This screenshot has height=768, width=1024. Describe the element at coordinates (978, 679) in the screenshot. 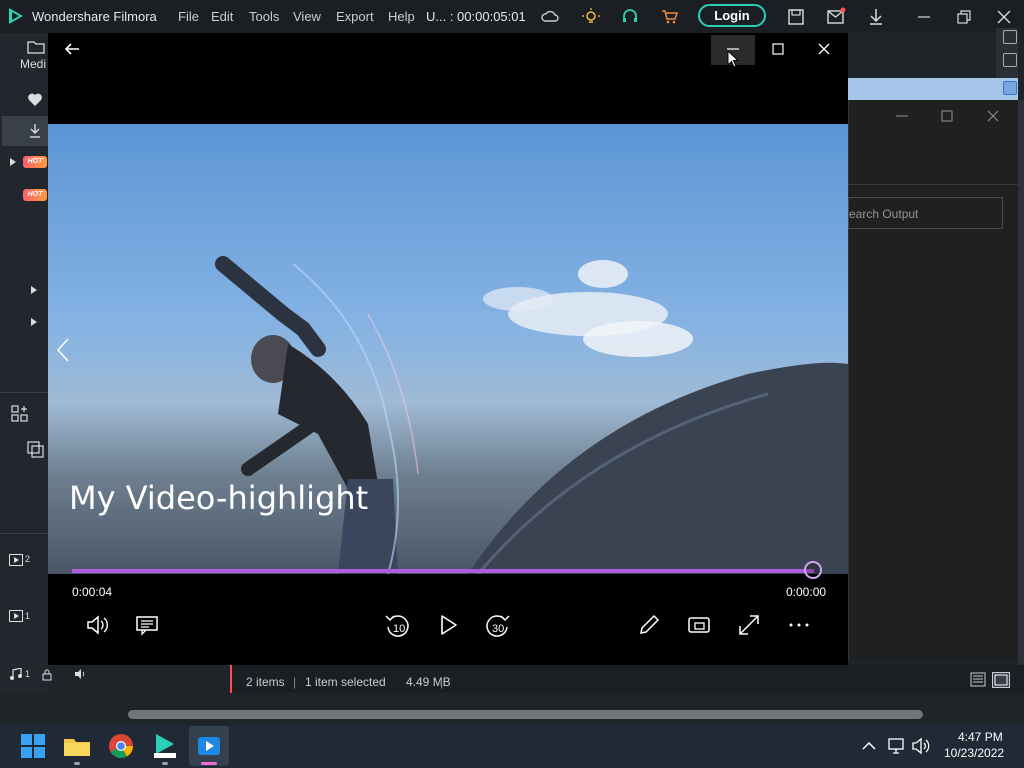

I see `list-view-icon` at that location.